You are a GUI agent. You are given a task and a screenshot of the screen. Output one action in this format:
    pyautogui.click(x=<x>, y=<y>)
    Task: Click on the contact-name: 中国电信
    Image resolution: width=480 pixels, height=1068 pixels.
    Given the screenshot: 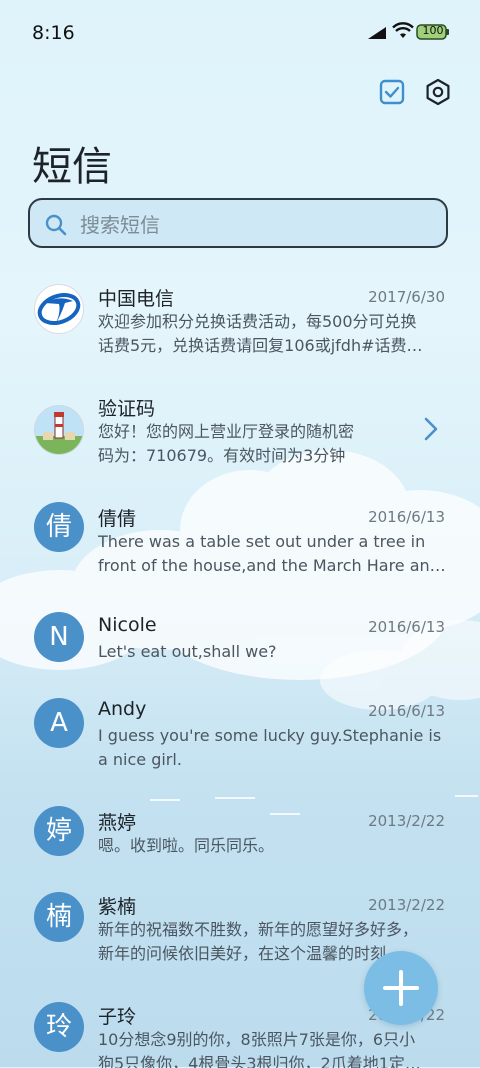 What is the action you would take?
    pyautogui.click(x=136, y=299)
    